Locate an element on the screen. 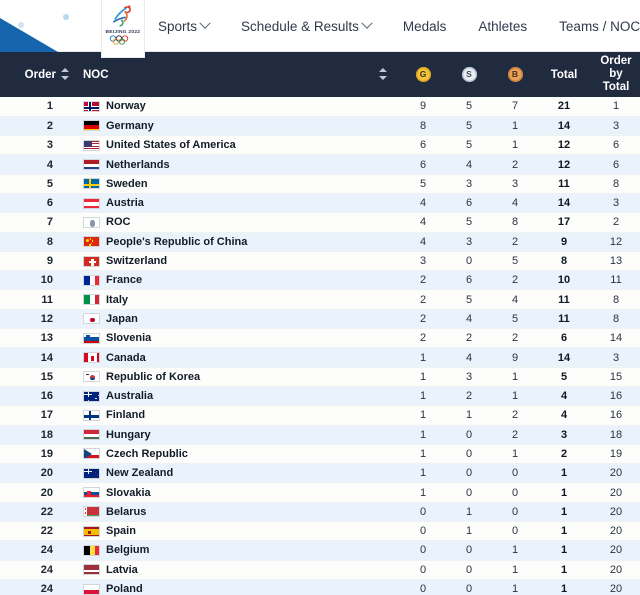 The height and width of the screenshot is (595, 640). table-row: 11 Italy 2 5 4 11 8 is located at coordinates (320, 299).